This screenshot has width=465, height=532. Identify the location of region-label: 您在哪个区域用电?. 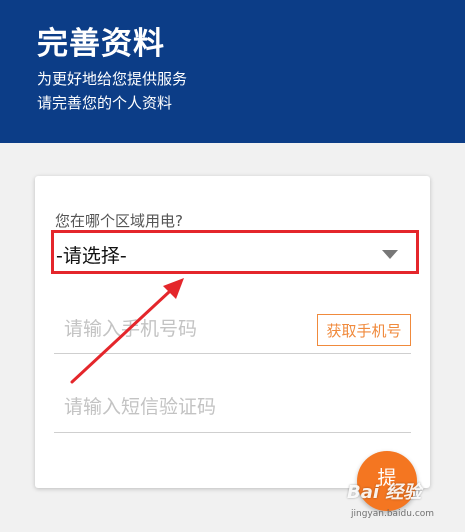
(119, 221).